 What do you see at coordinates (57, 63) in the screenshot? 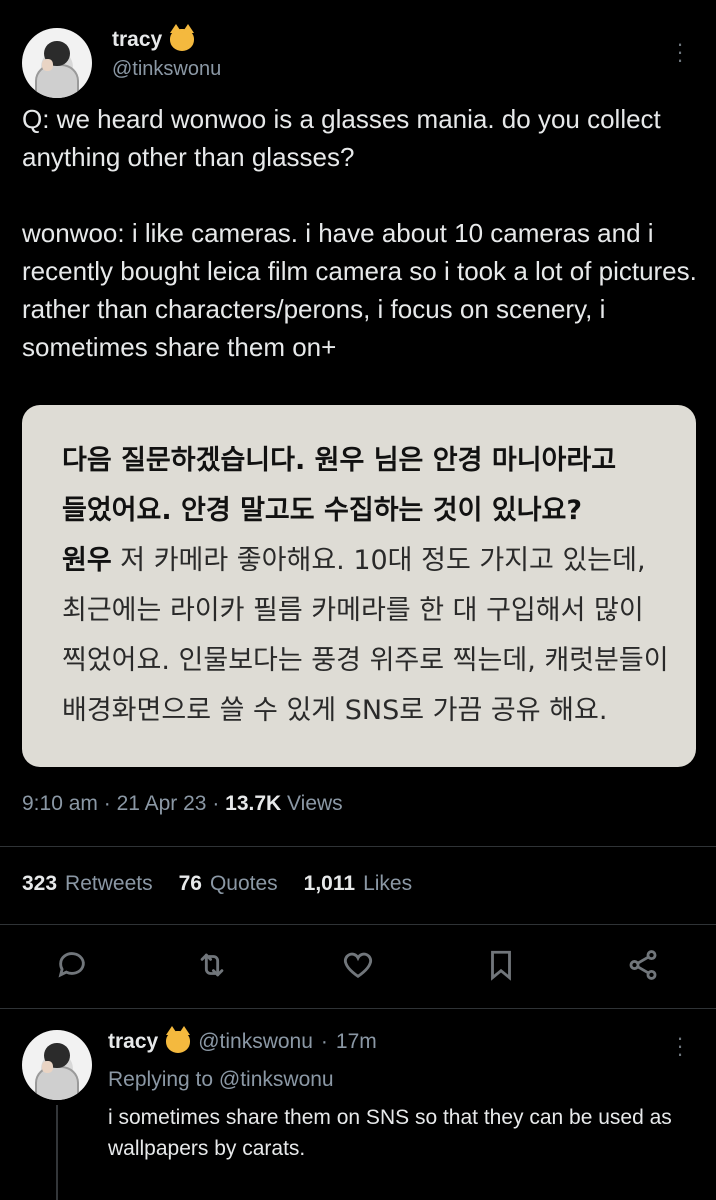
I see `avatar` at bounding box center [57, 63].